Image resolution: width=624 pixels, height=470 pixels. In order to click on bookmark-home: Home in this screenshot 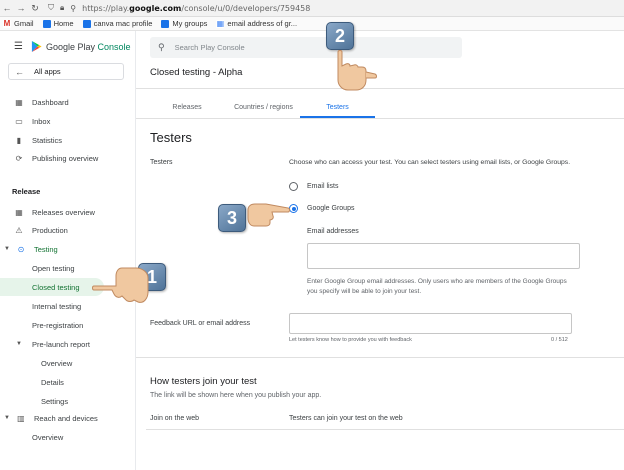, I will do `click(58, 23)`.